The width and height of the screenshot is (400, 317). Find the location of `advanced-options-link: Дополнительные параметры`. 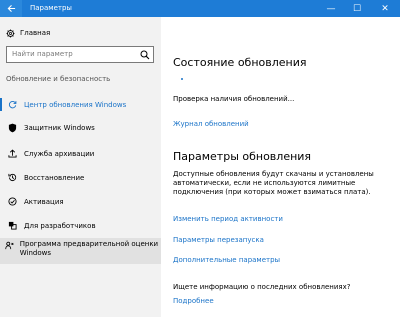

advanced-options-link: Дополнительные параметры is located at coordinates (226, 260).